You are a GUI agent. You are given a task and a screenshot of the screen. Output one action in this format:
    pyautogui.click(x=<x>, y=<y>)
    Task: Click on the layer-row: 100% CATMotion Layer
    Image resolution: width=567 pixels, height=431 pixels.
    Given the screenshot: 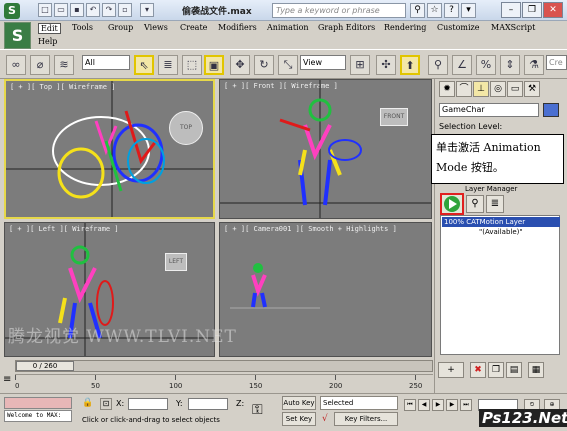 What is the action you would take?
    pyautogui.click(x=501, y=222)
    